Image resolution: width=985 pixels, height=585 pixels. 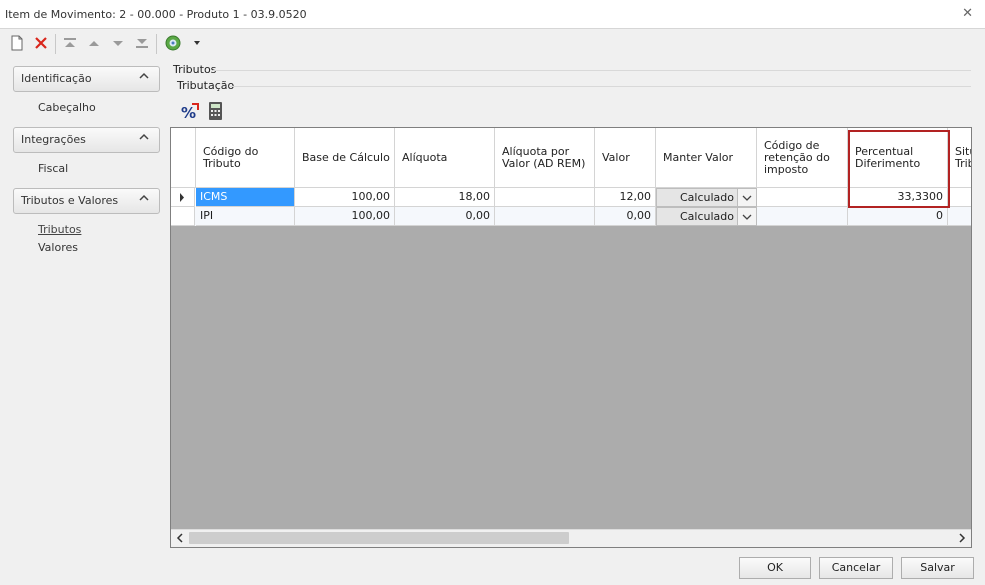 What do you see at coordinates (56, 78) in the screenshot?
I see `group-label: Identificação` at bounding box center [56, 78].